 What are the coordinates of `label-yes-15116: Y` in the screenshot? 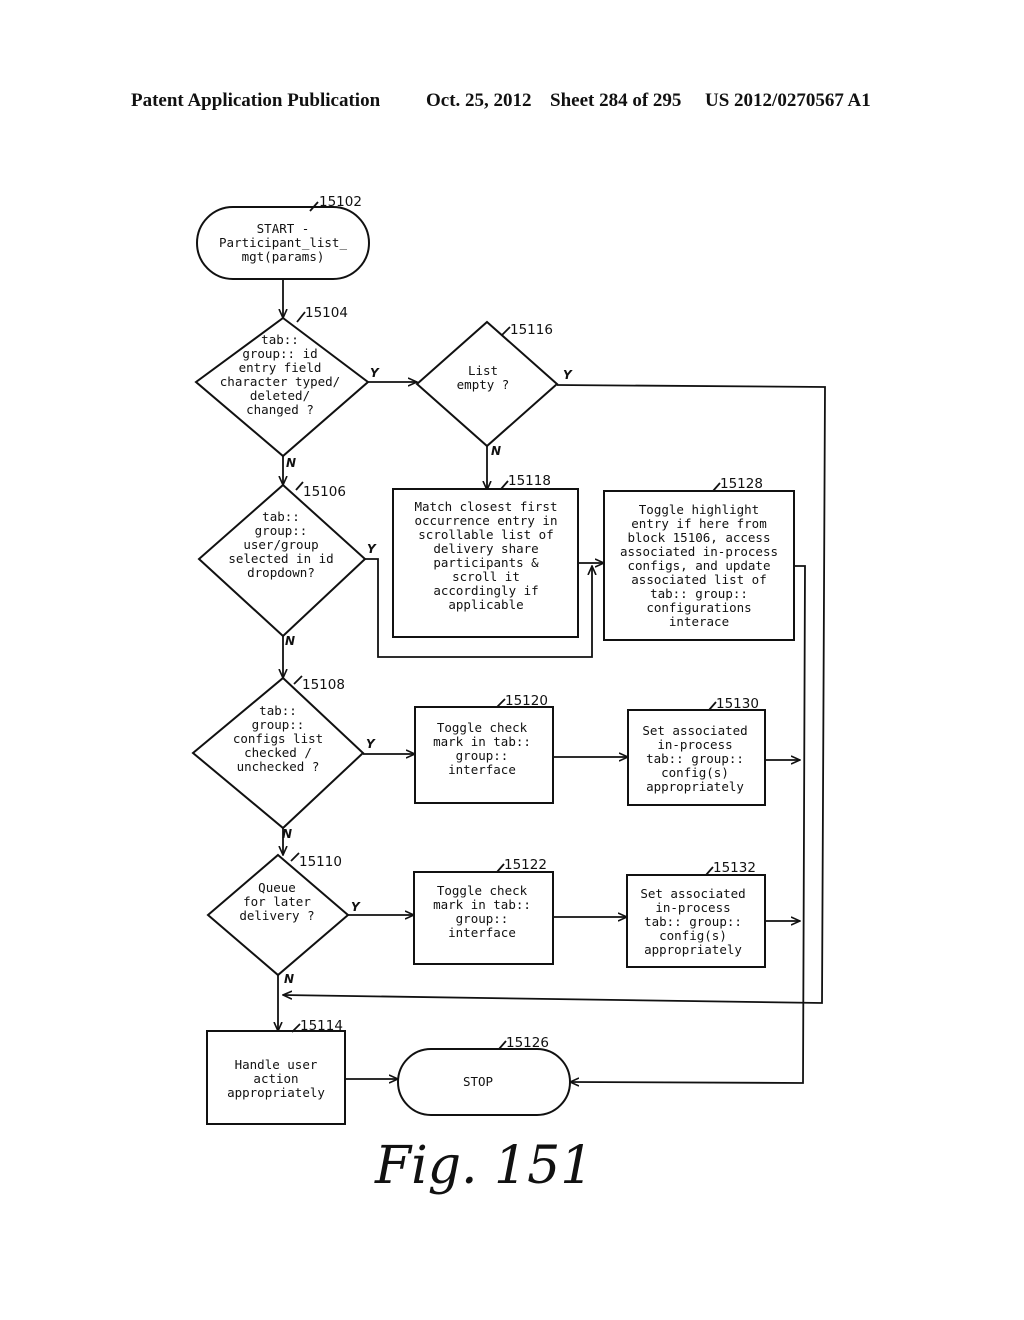 It's located at (568, 375).